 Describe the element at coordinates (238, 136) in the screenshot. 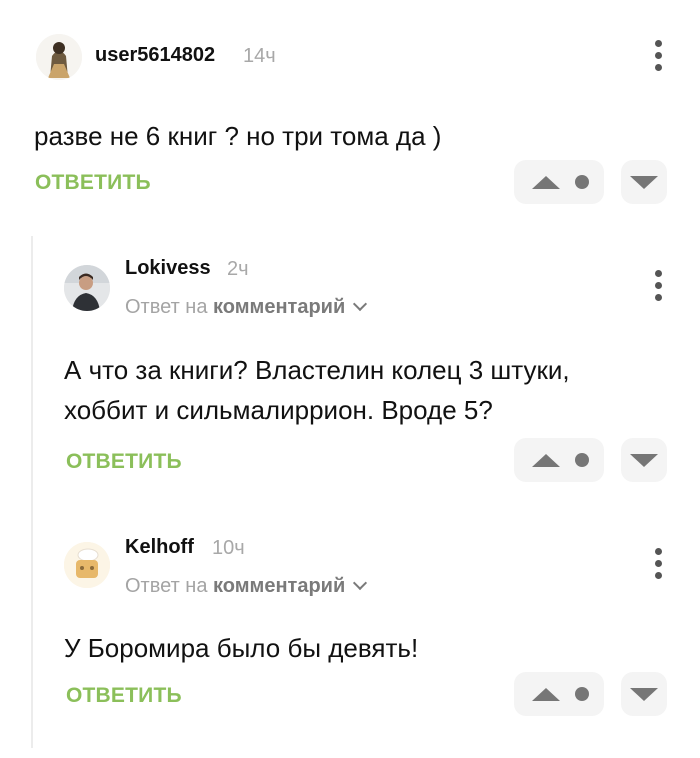

I see `comment-text: разве не 6 книг ? но три тома да )` at that location.